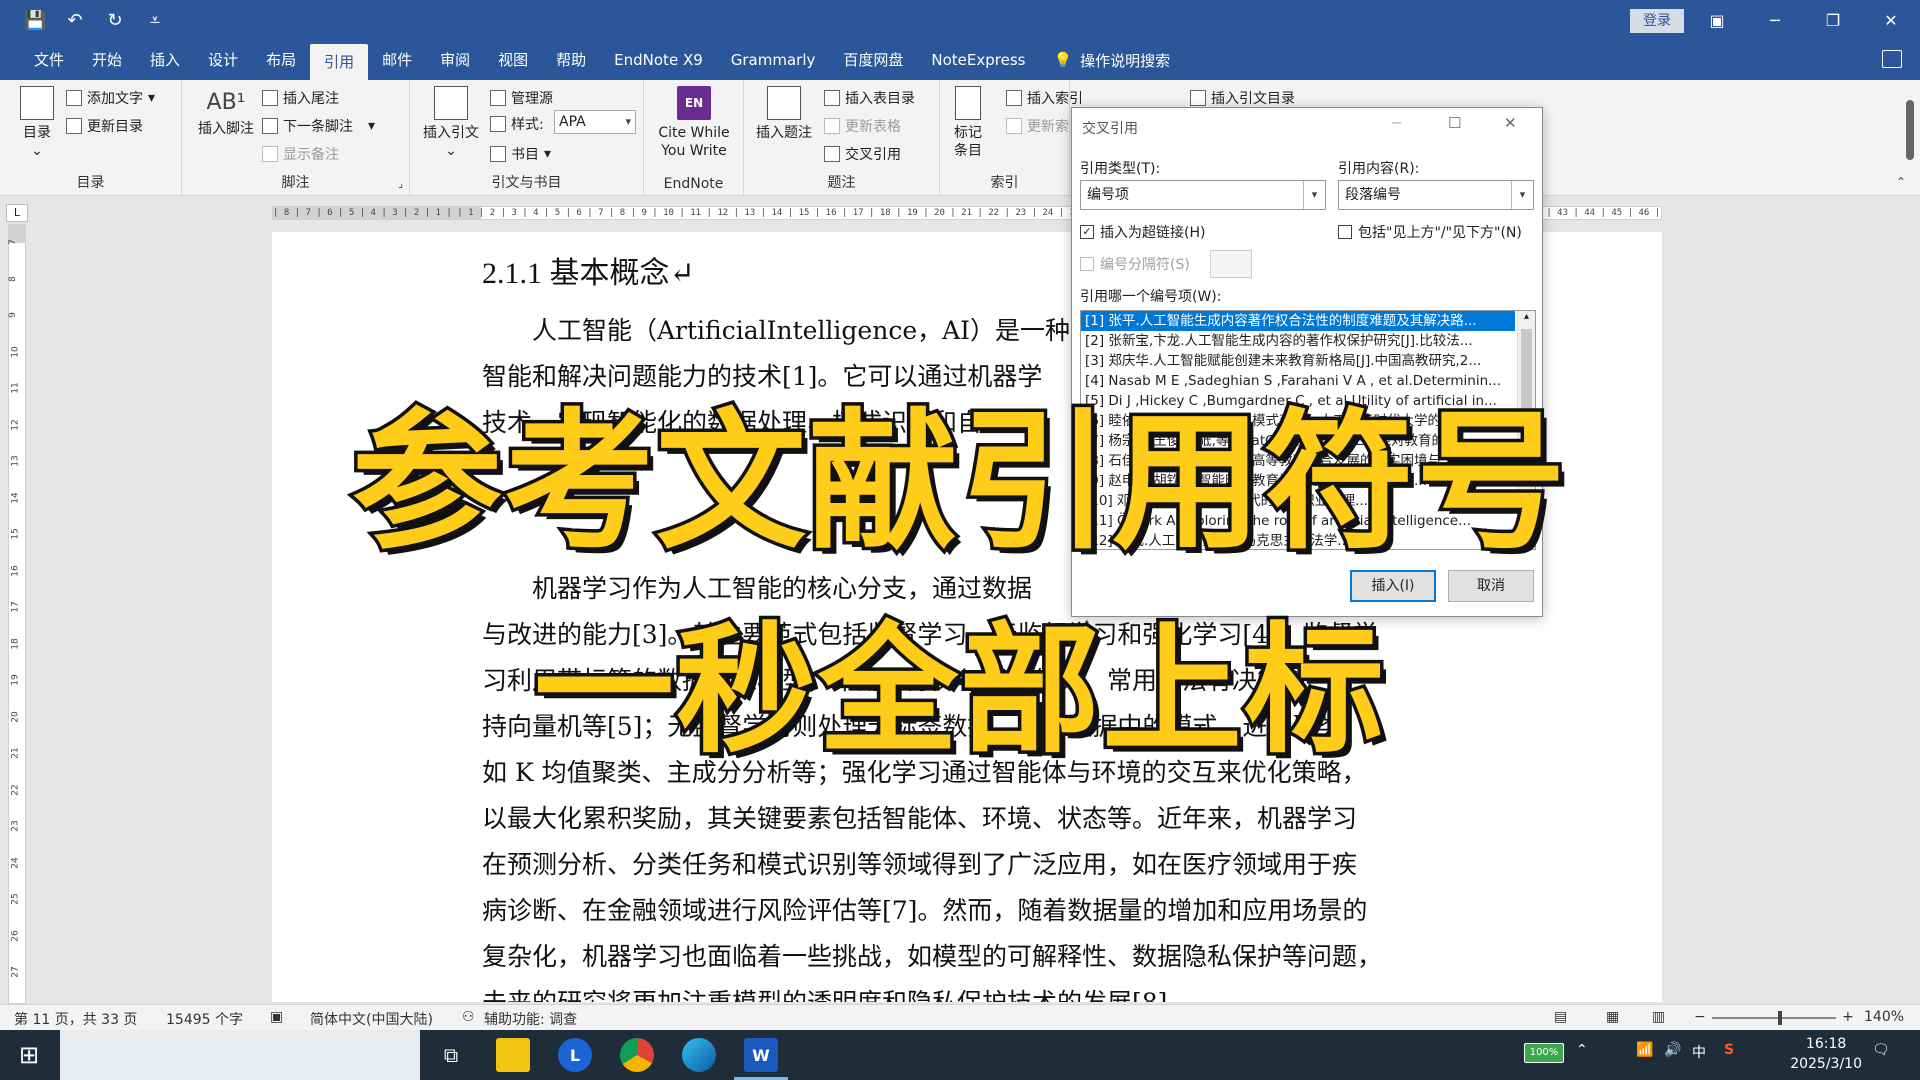 Image resolution: width=1920 pixels, height=1080 pixels. Describe the element at coordinates (575, 1055) in the screenshot. I see `app-l-icon: L` at that location.